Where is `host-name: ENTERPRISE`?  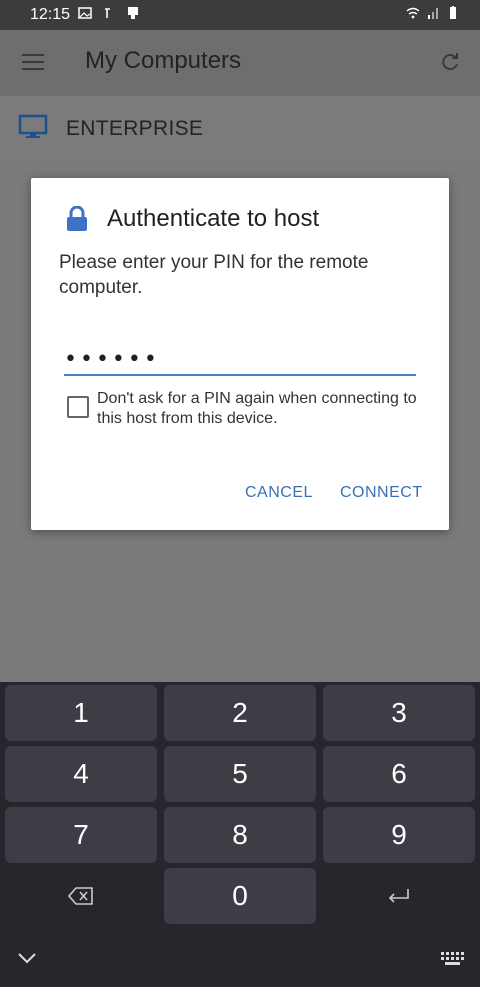
host-name: ENTERPRISE is located at coordinates (135, 128).